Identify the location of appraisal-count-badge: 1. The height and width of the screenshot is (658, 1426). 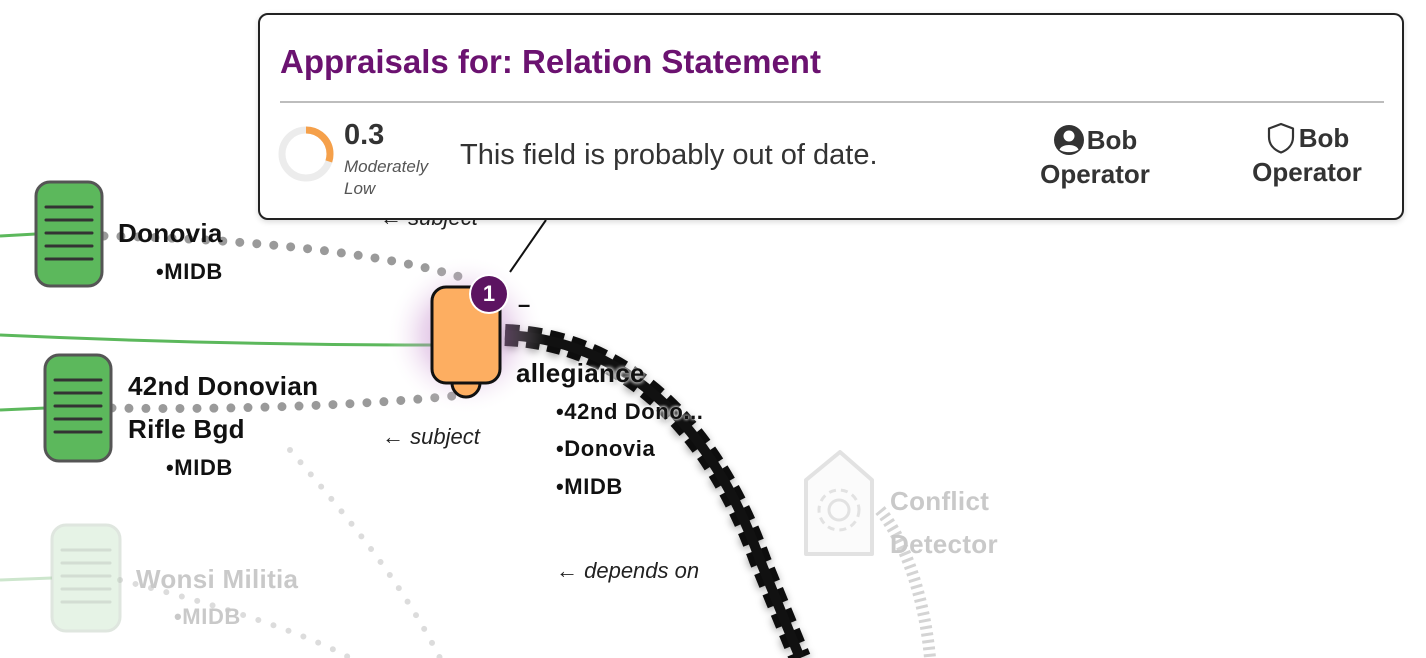
(489, 294).